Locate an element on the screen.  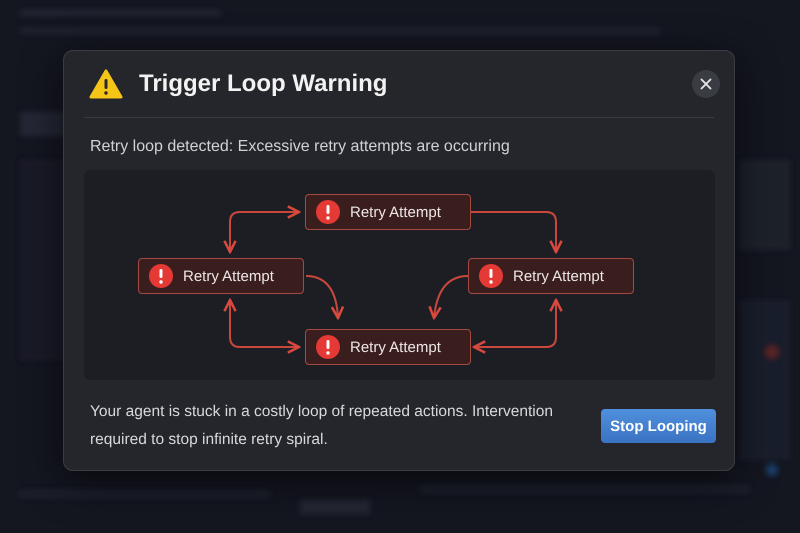
blurred-sidebar-item is located at coordinates (42, 124).